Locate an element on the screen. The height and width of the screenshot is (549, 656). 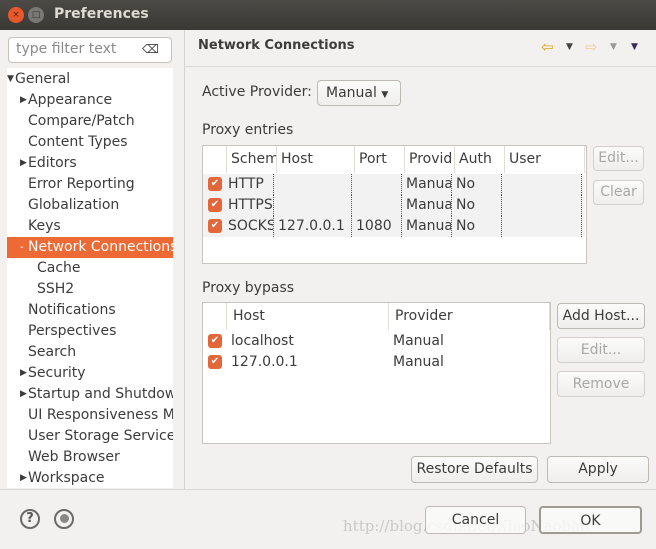
help-icon: ? is located at coordinates (30, 519).